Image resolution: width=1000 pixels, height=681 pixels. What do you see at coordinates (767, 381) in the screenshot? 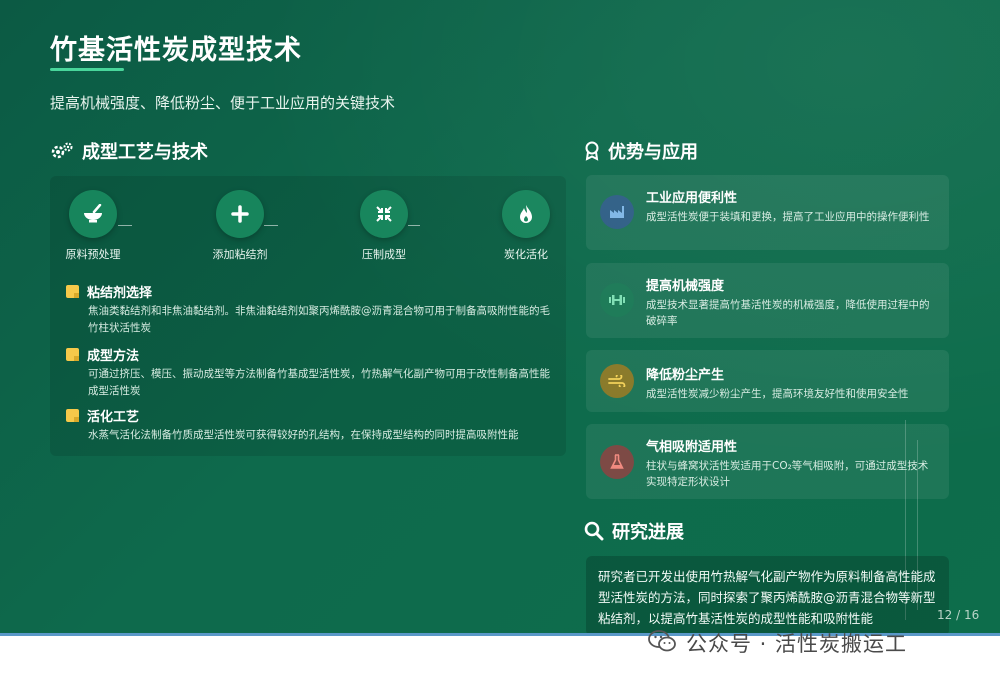
I see `advantage-card-dust: 降低粉尘产生 成型活性炭减少粉尘产生，提高环境友好性和使用安全性` at bounding box center [767, 381].